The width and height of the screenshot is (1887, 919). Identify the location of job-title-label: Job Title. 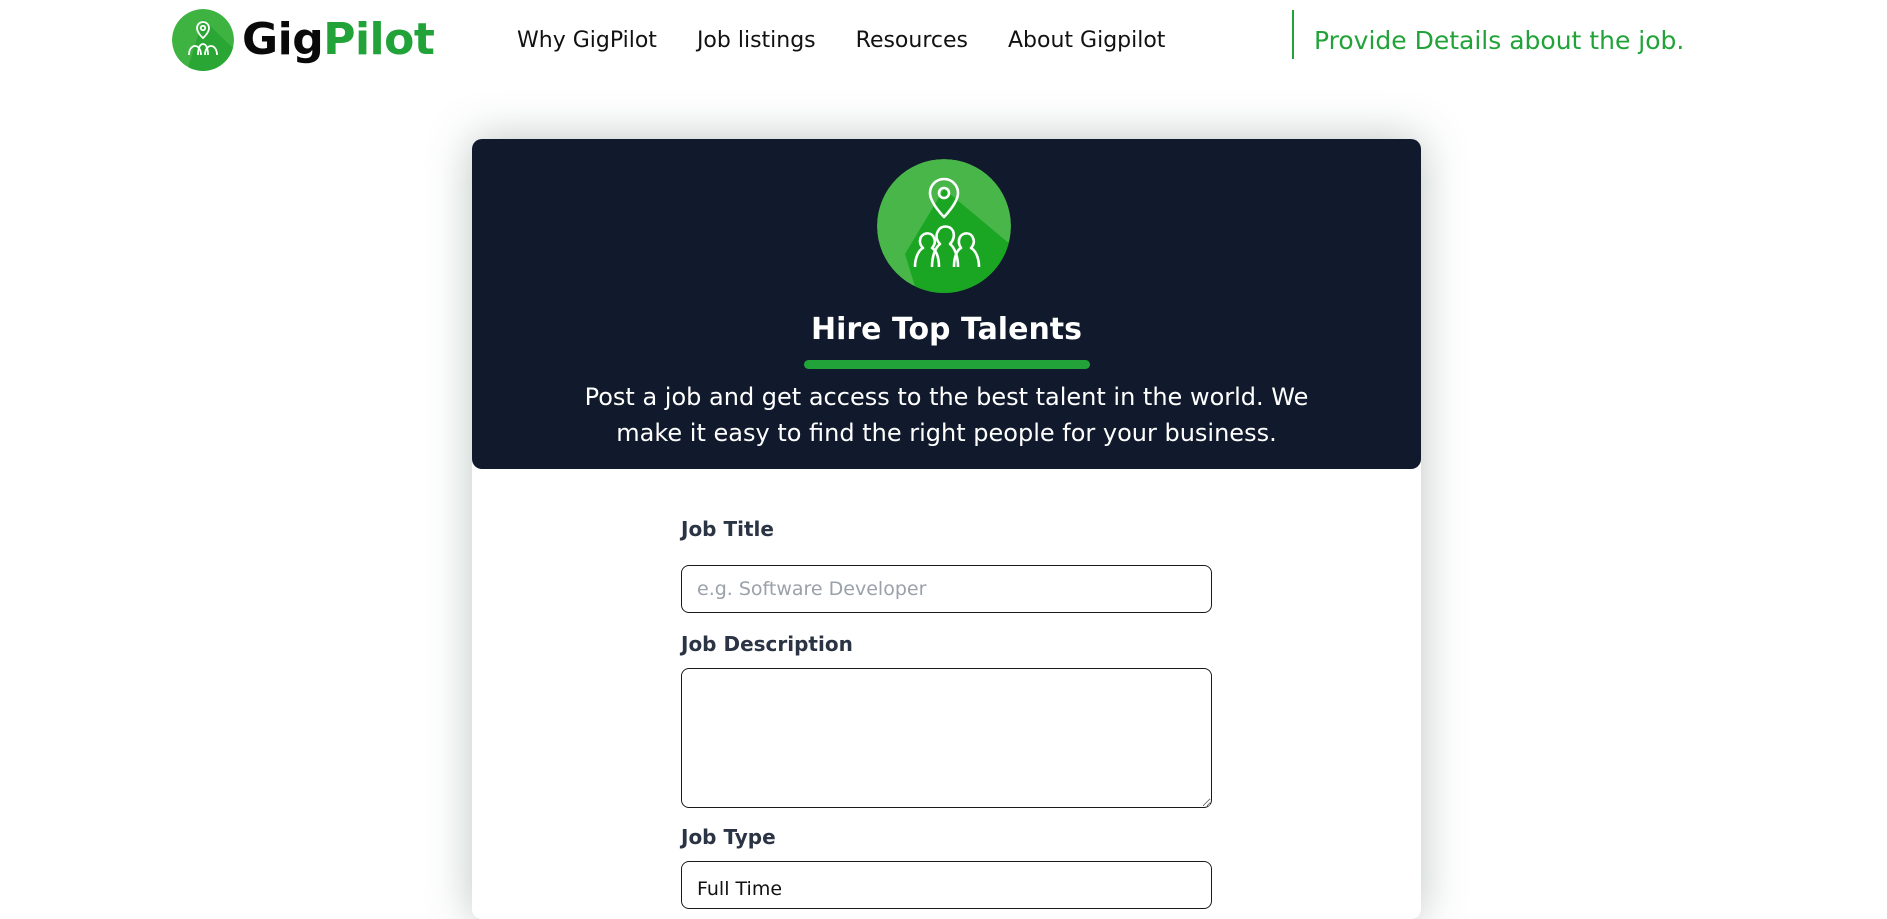
(727, 529).